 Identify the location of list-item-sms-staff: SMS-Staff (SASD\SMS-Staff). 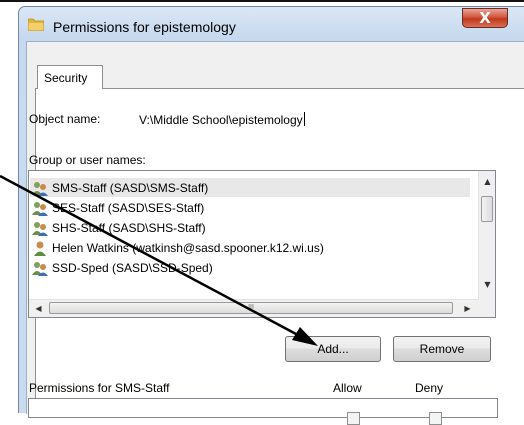
(250, 187).